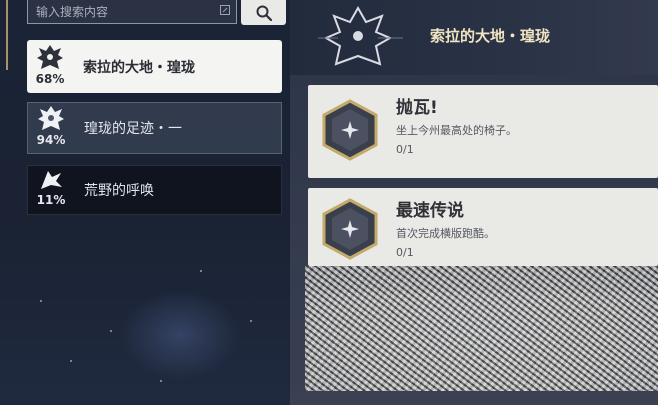 The image size is (658, 405). I want to click on category-emblem: 11%, so click(51, 190).